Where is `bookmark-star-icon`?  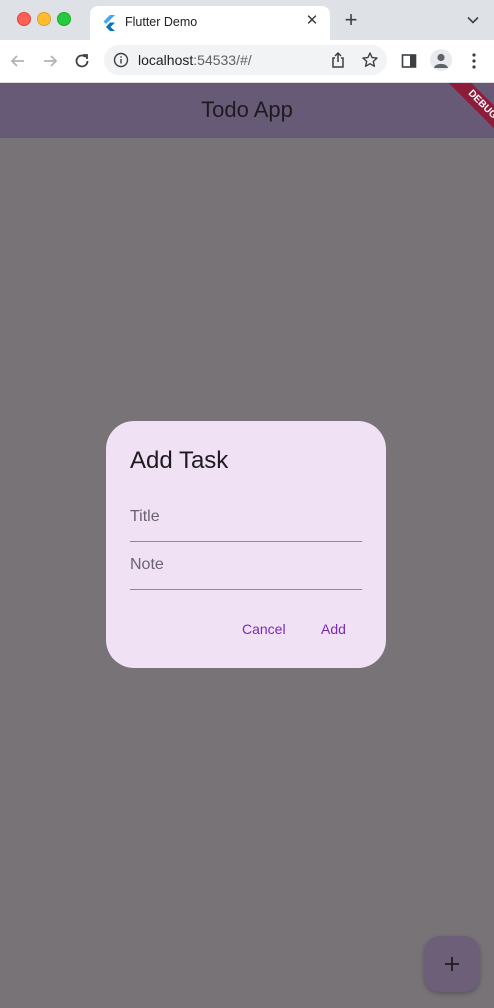 bookmark-star-icon is located at coordinates (370, 60).